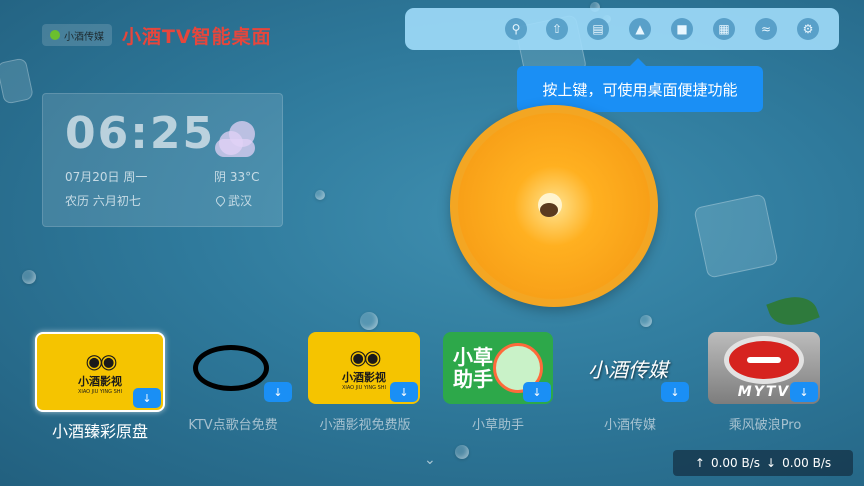 The width and height of the screenshot is (864, 486). Describe the element at coordinates (103, 201) in the screenshot. I see `clock-lunar-date: 农历 六月初七` at that location.